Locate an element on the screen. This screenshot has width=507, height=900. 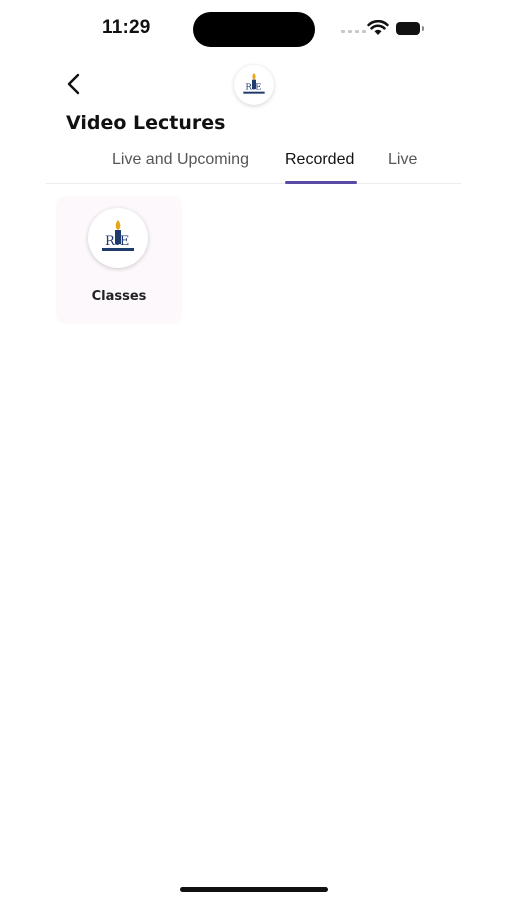
active-tab-indicator is located at coordinates (321, 182).